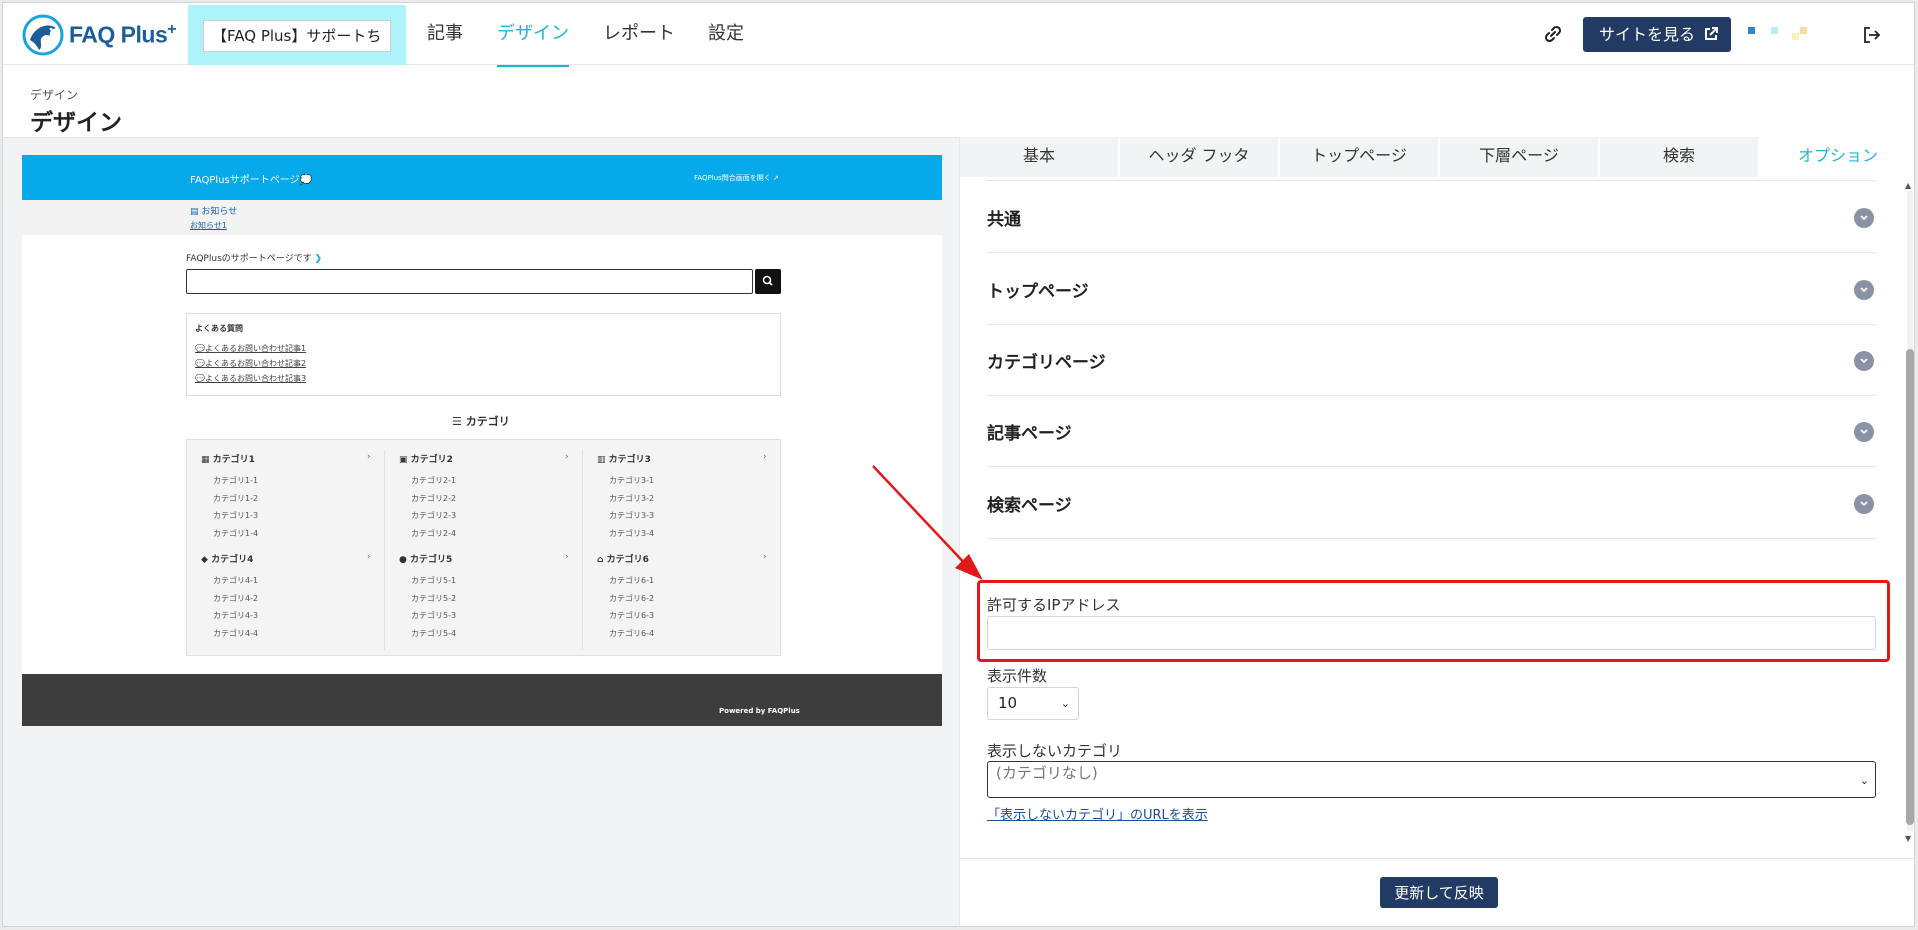 Image resolution: width=1918 pixels, height=930 pixels. Describe the element at coordinates (1359, 157) in the screenshot. I see `tab-top-page: トップページ` at that location.